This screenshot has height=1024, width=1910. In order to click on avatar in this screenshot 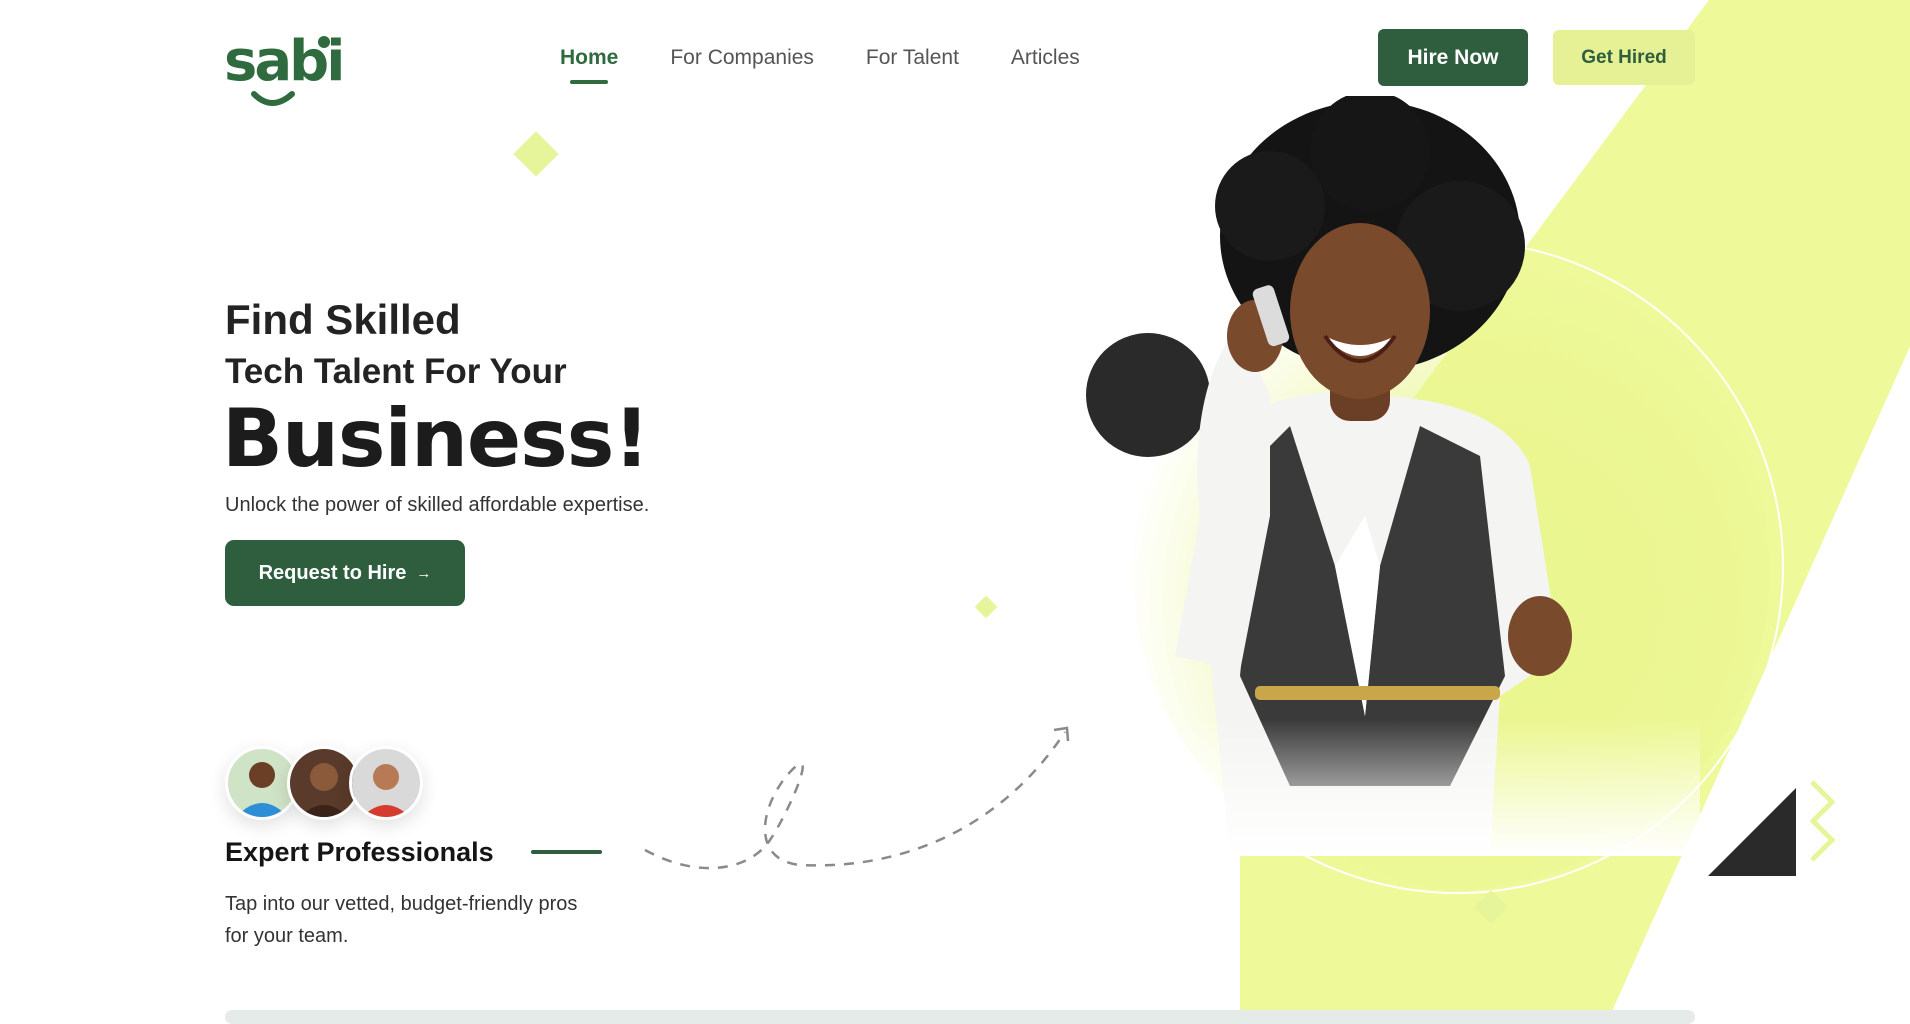, I will do `click(386, 783)`.